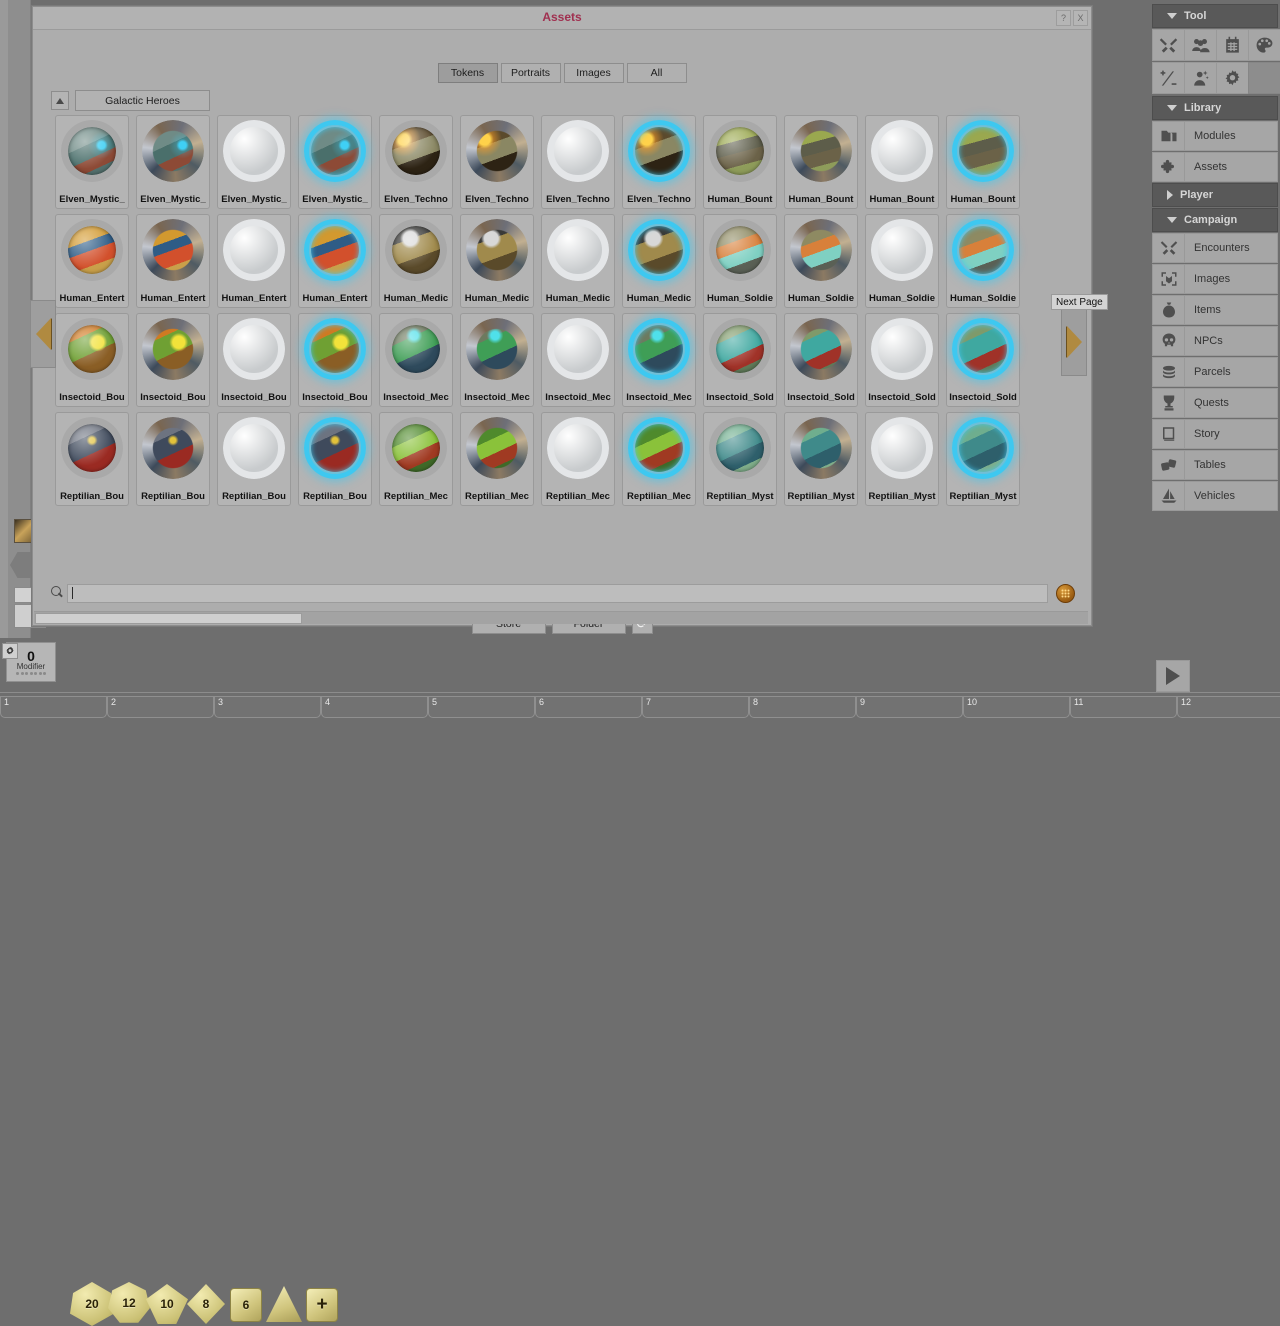 This screenshot has height=1326, width=1280. What do you see at coordinates (1215, 108) in the screenshot?
I see `section-header-library: Library` at bounding box center [1215, 108].